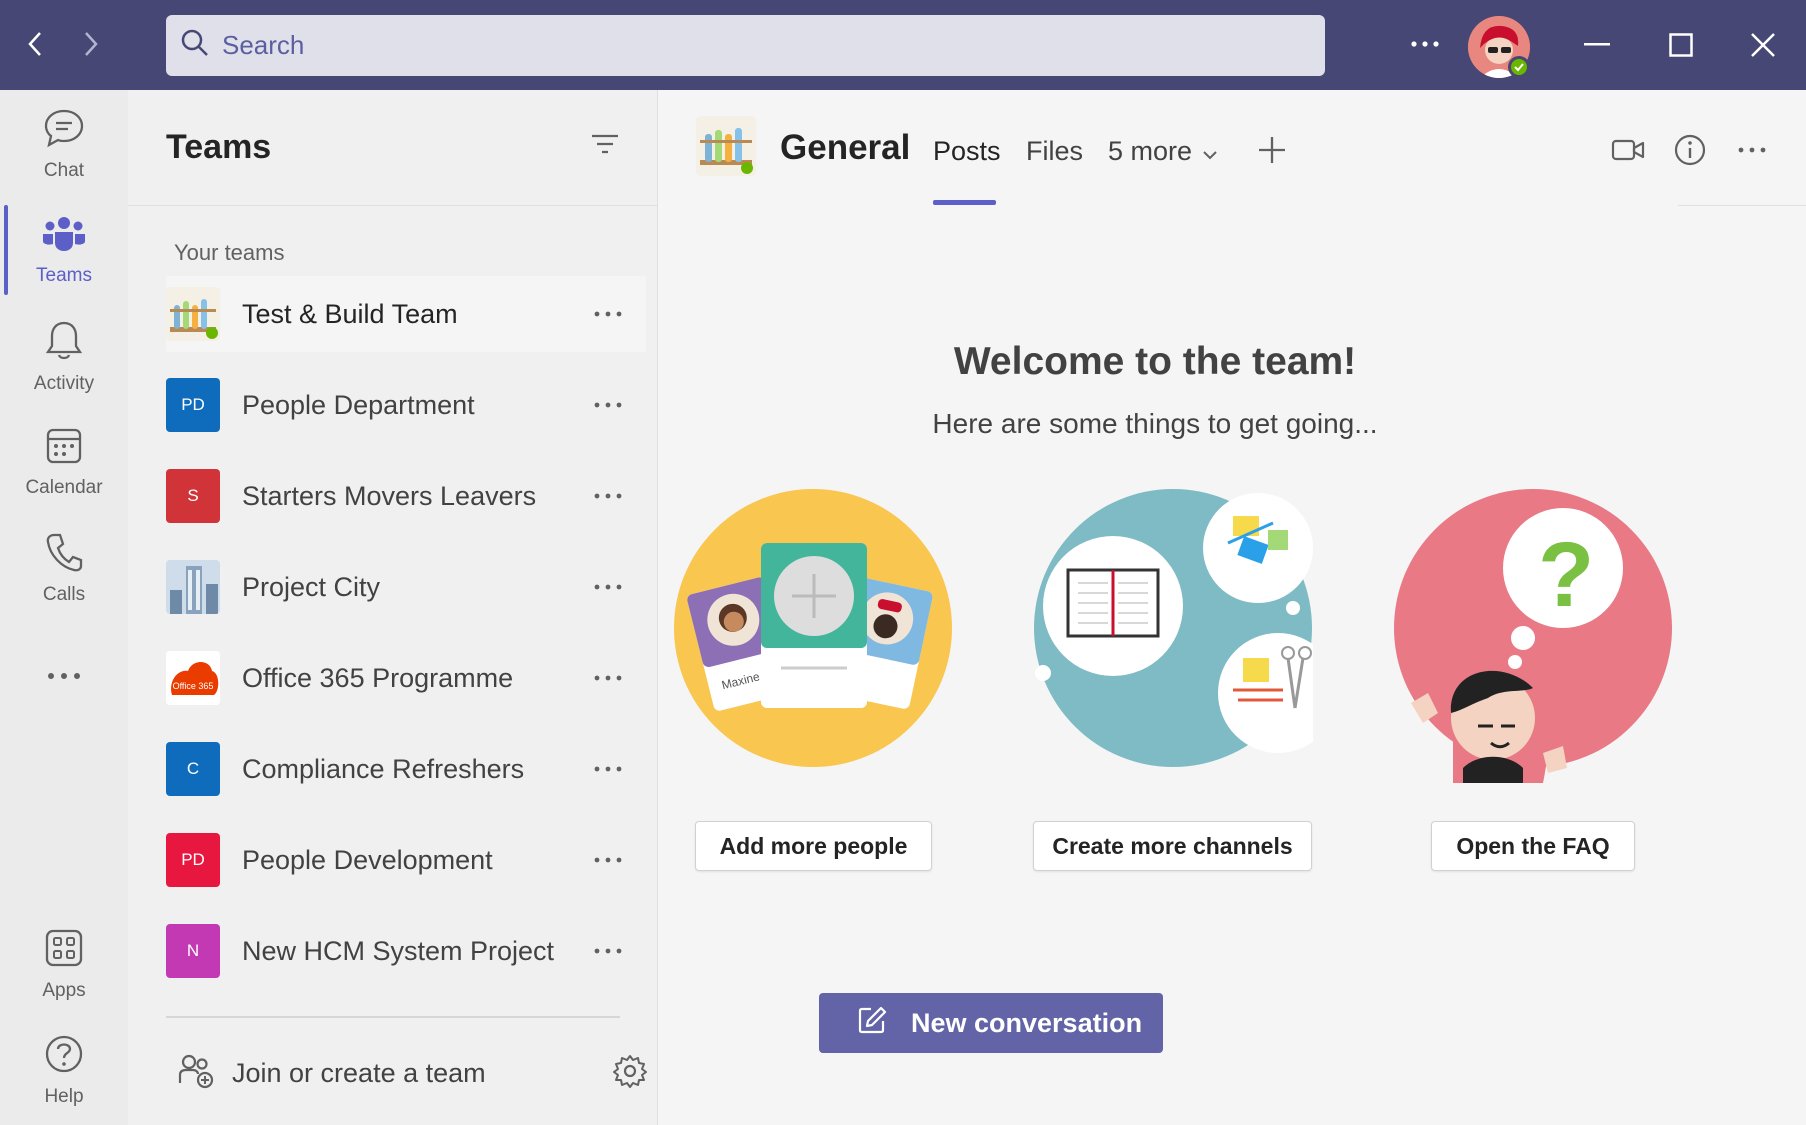 The image size is (1806, 1125). I want to click on team-row: Test & Build Team, so click(406, 314).